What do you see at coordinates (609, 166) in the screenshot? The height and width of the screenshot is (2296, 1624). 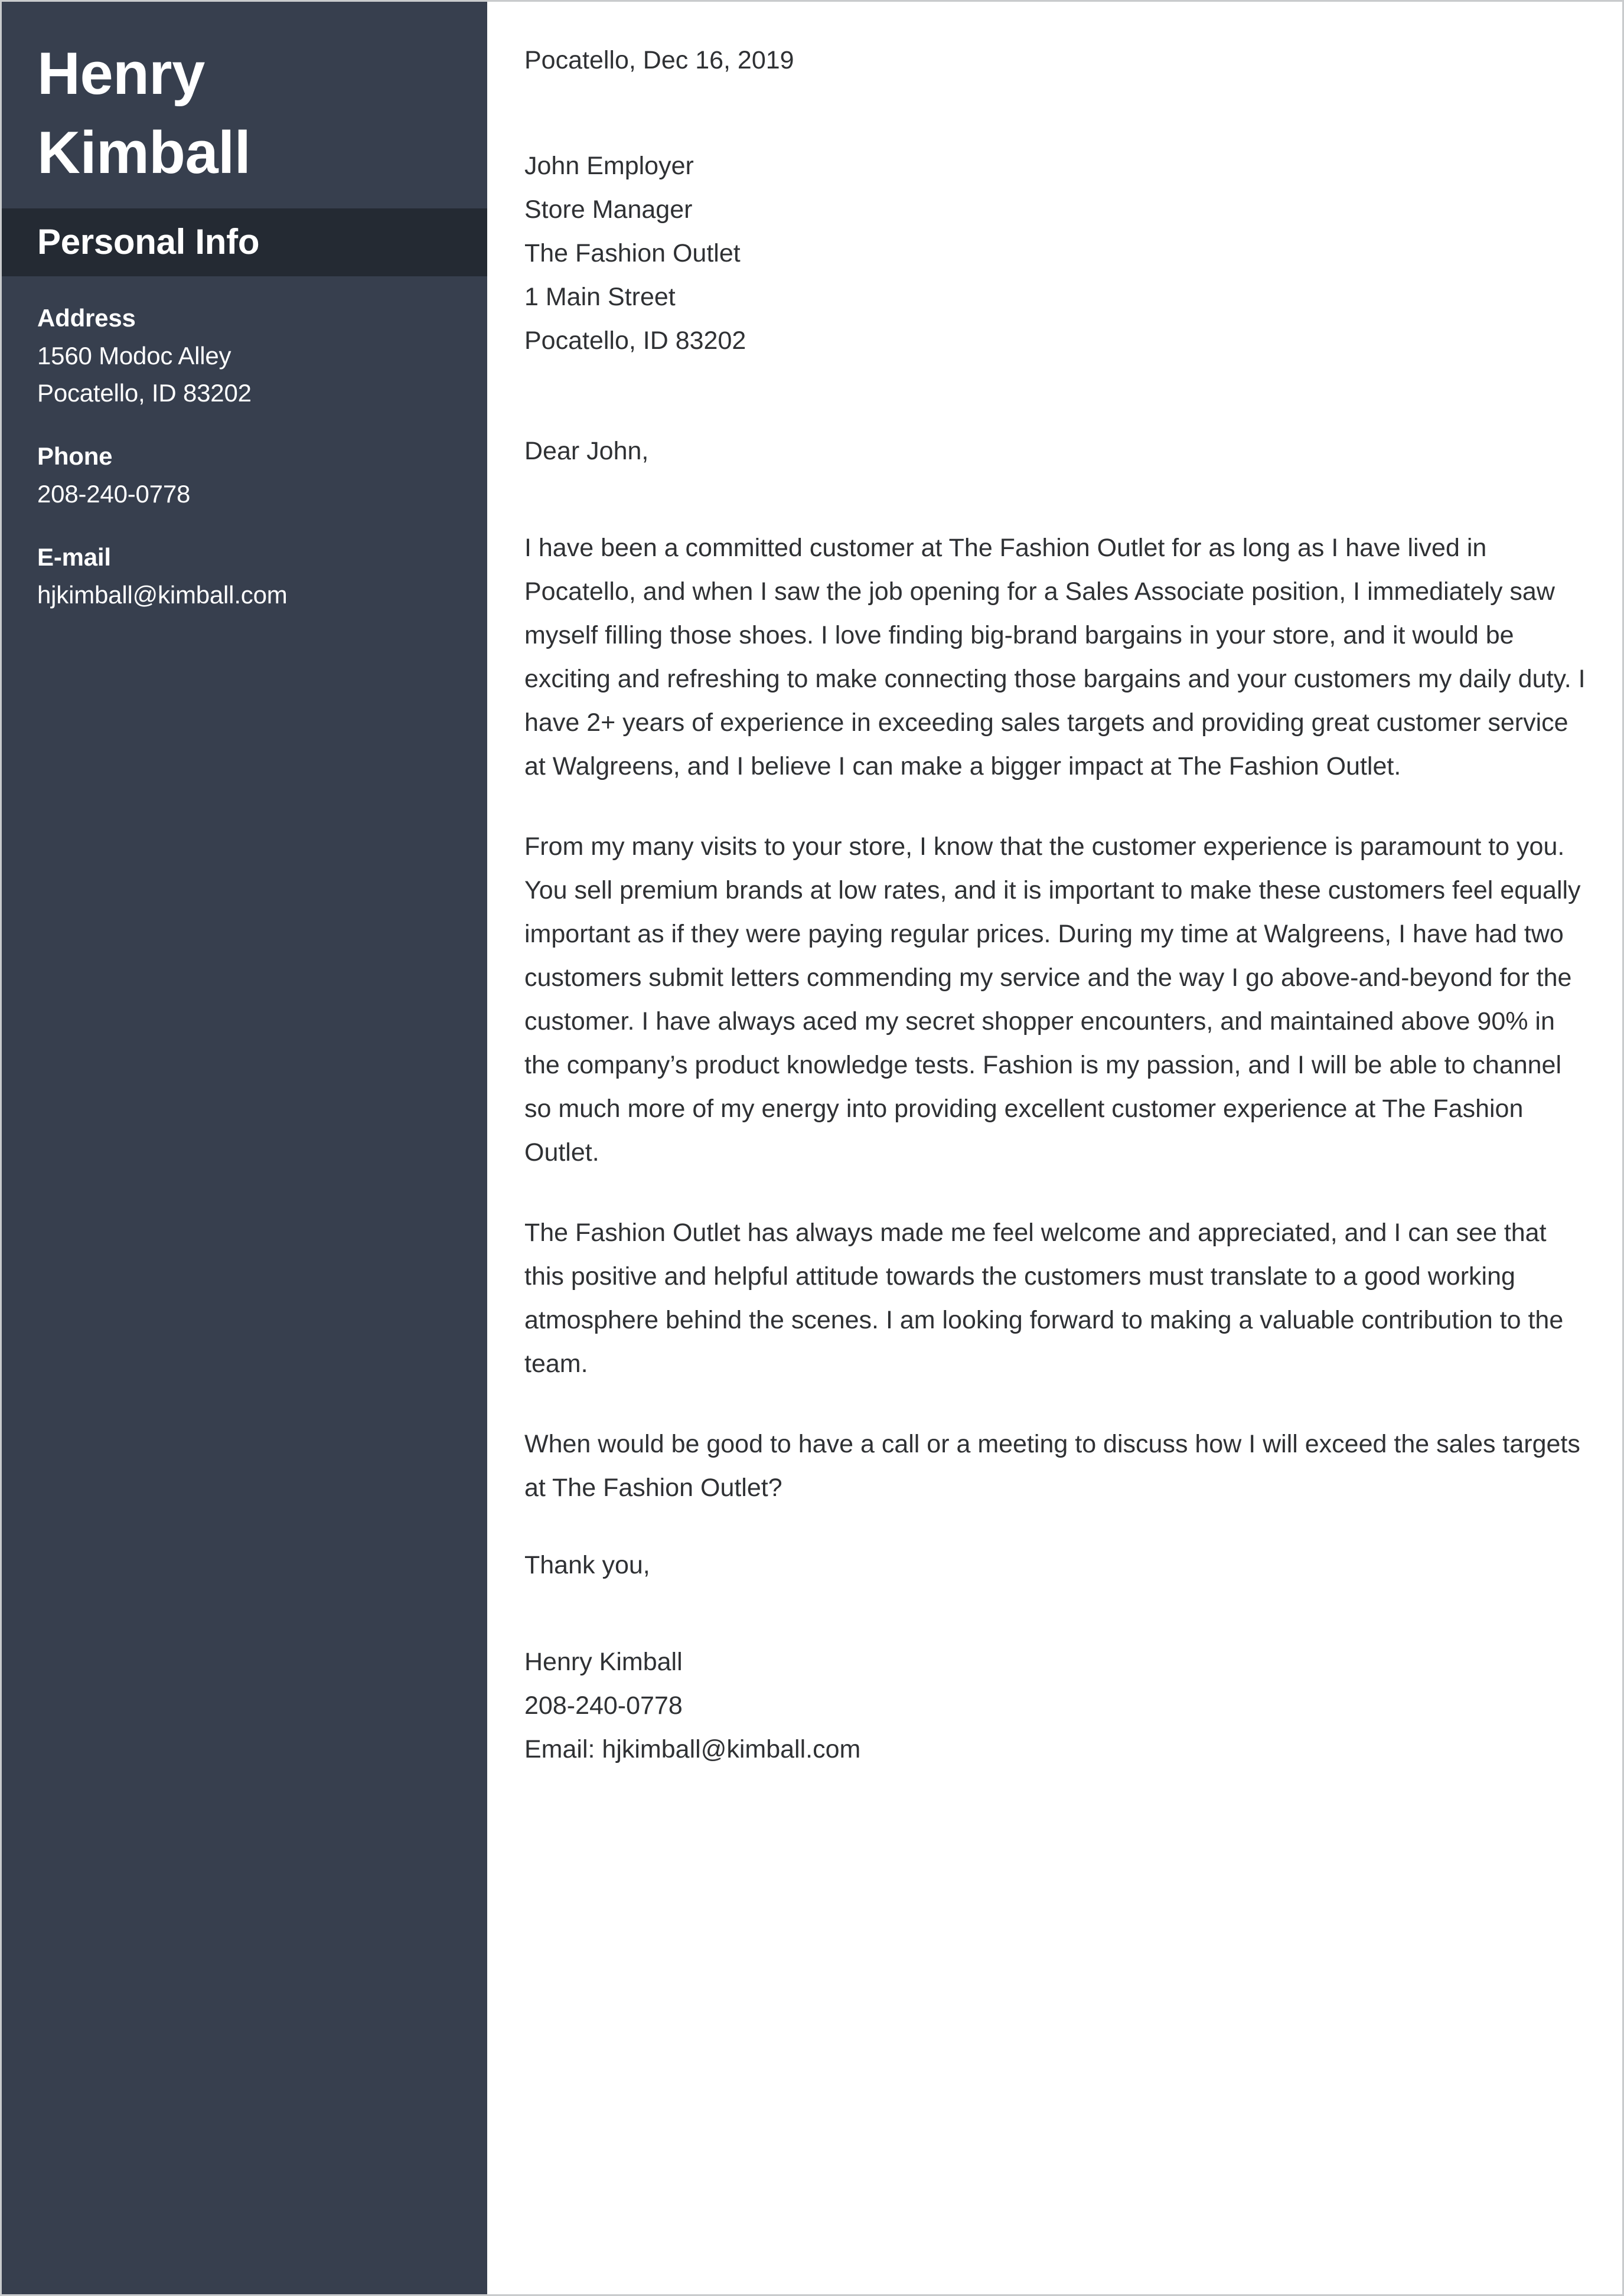 I see `recipient-name: John Employer` at bounding box center [609, 166].